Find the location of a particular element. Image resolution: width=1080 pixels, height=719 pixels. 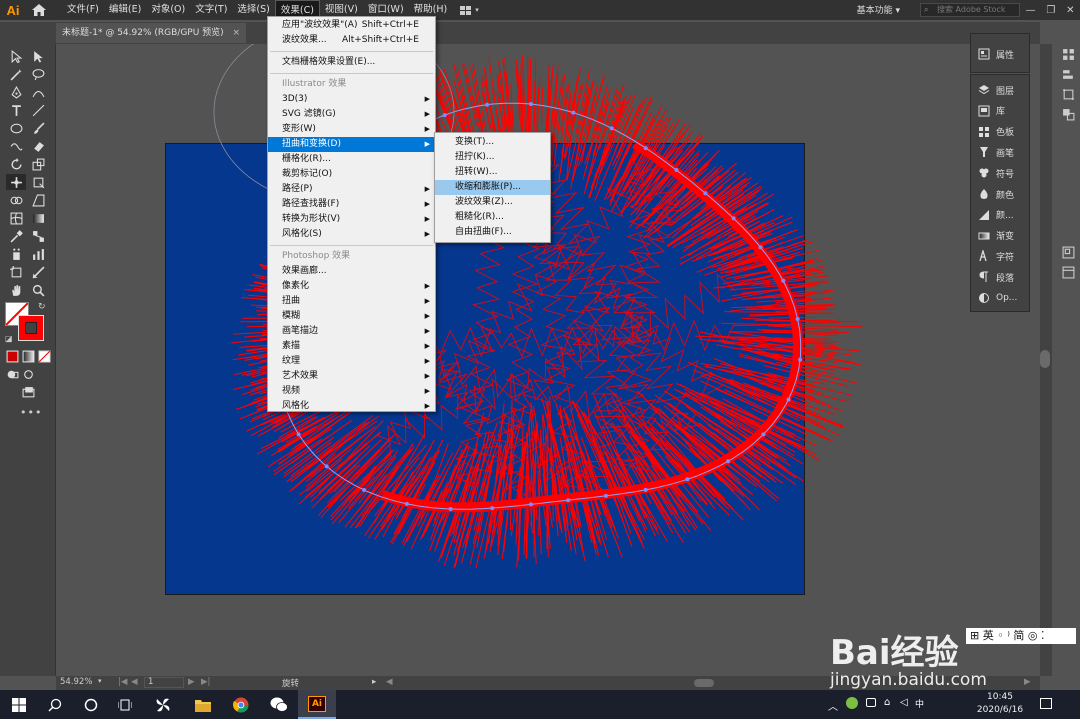

panel-item-libraries: 库 is located at coordinates (991, 111).